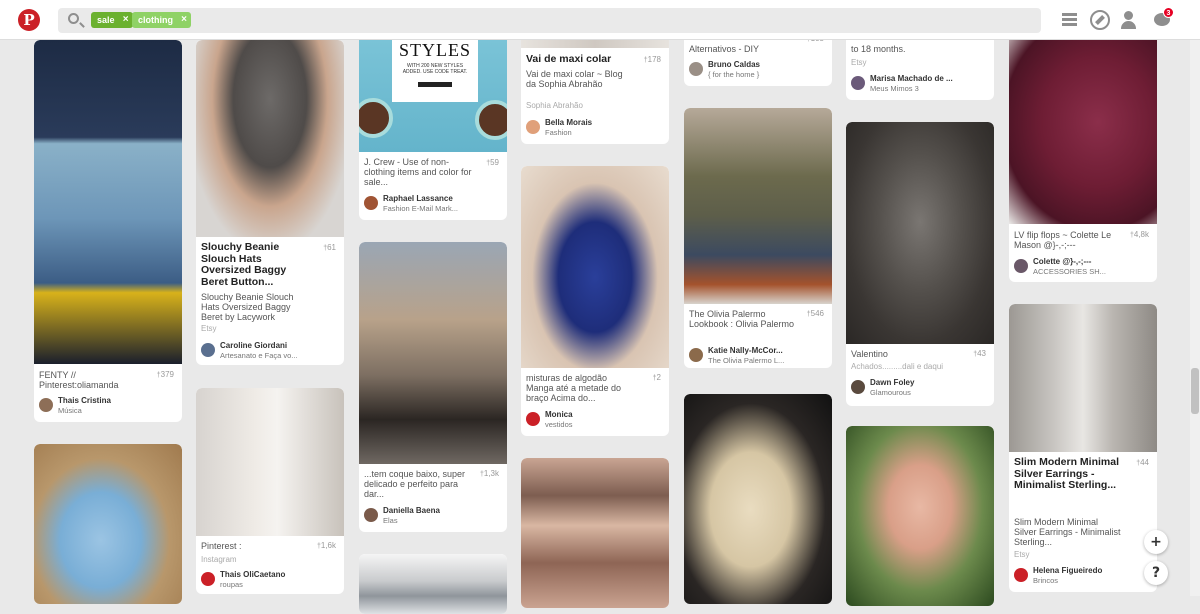 The height and width of the screenshot is (614, 1200). I want to click on scrollbar, so click(1195, 318).